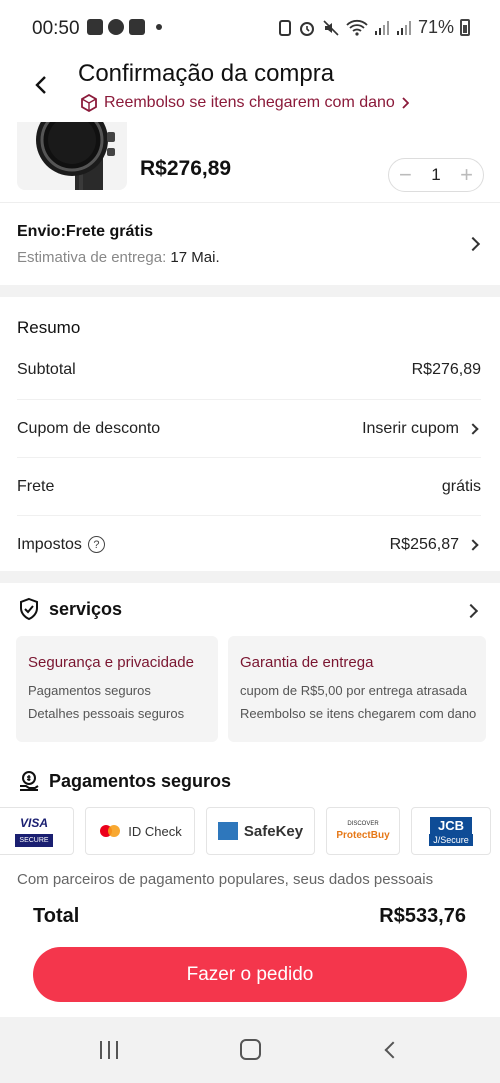 The width and height of the screenshot is (500, 1083). What do you see at coordinates (159, 27) in the screenshot?
I see `more-notifications-icon` at bounding box center [159, 27].